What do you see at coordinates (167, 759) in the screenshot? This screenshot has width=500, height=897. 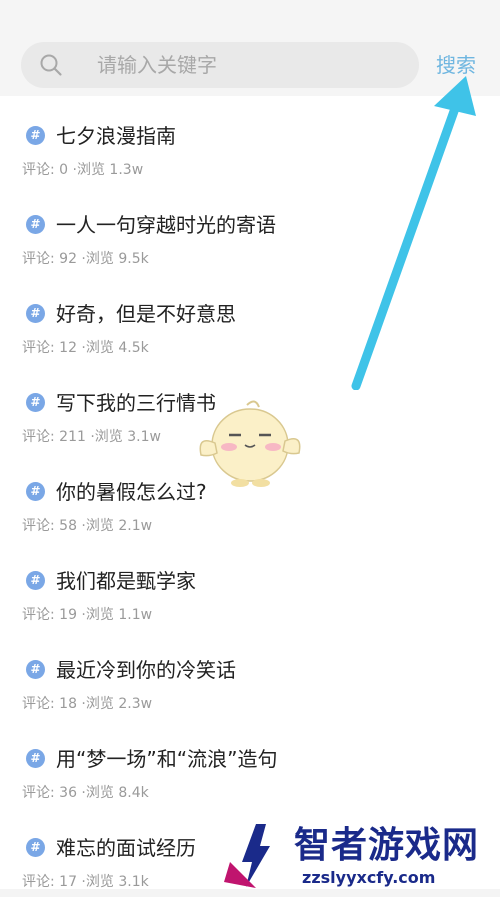 I see `topic-title: 用“梦一场”和“流浪”造句` at bounding box center [167, 759].